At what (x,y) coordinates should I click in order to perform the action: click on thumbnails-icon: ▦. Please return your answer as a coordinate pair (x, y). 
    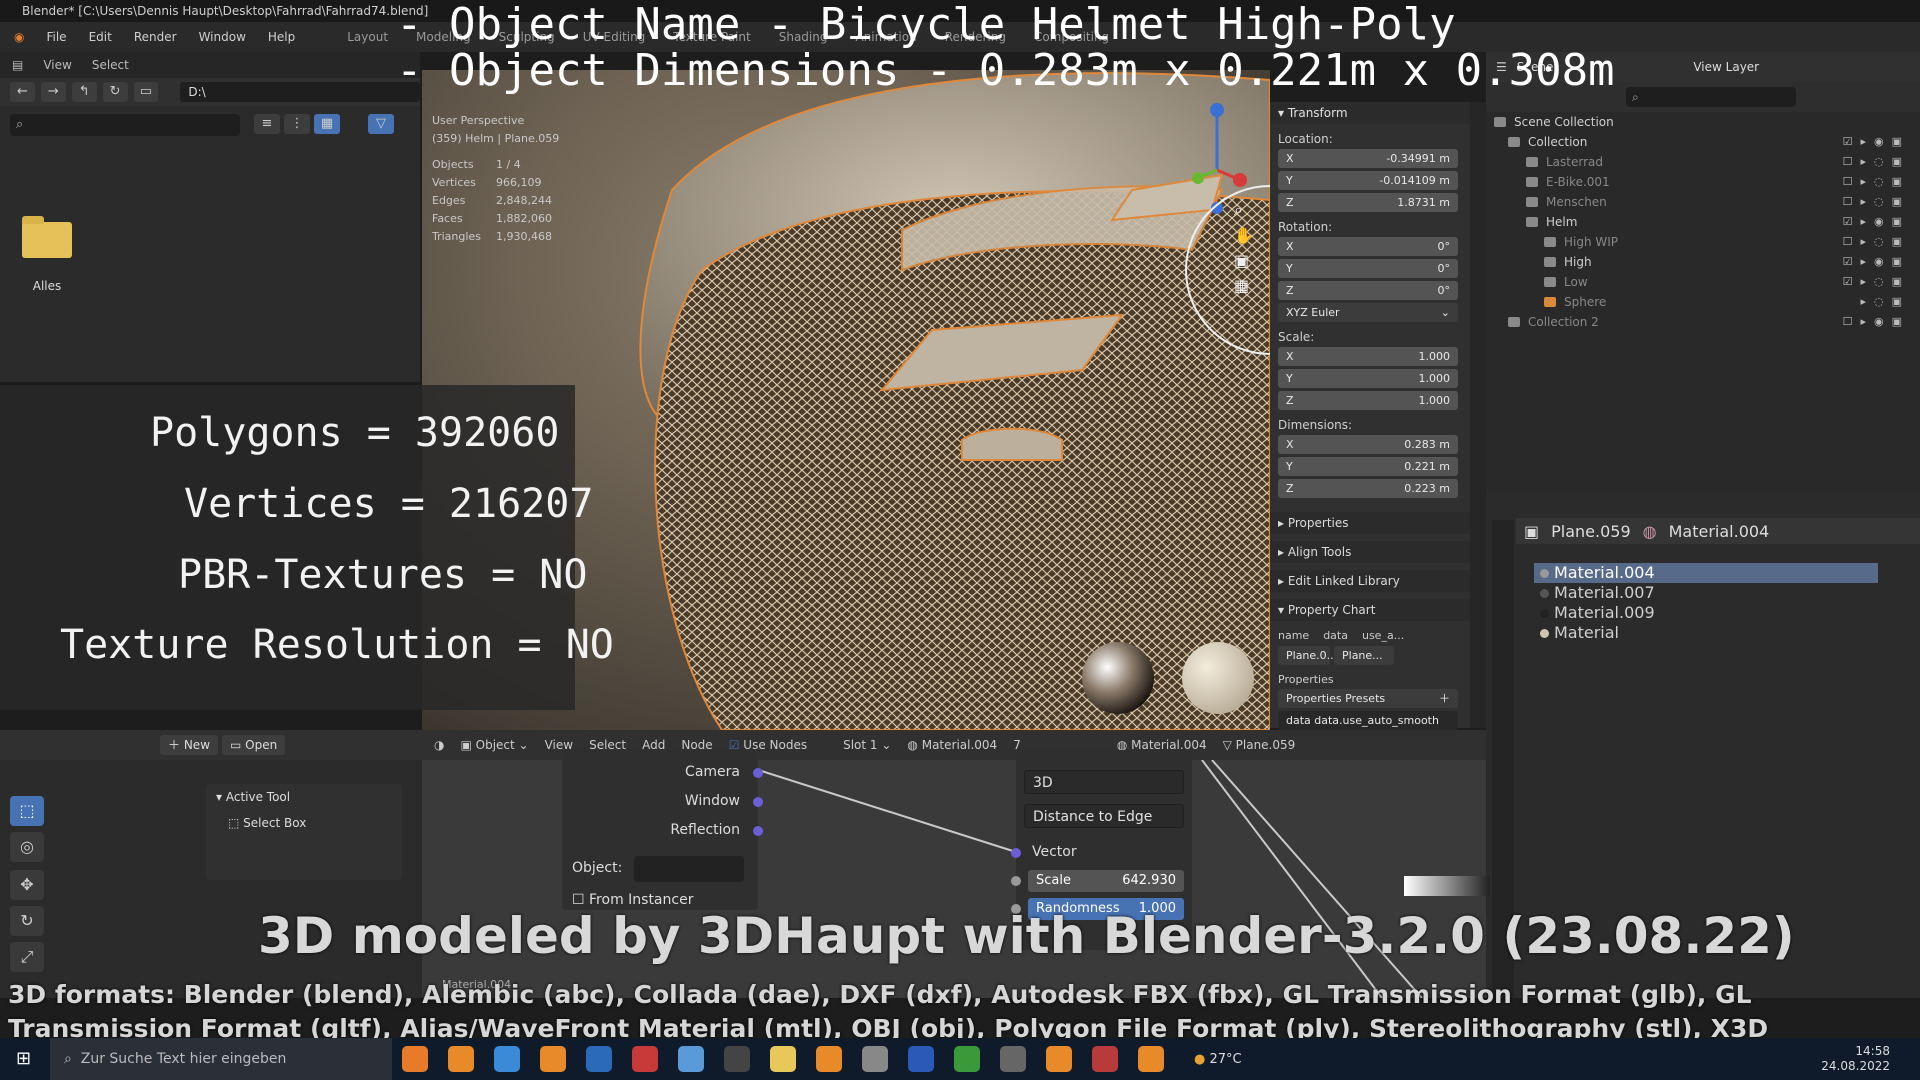
    Looking at the image, I should click on (327, 124).